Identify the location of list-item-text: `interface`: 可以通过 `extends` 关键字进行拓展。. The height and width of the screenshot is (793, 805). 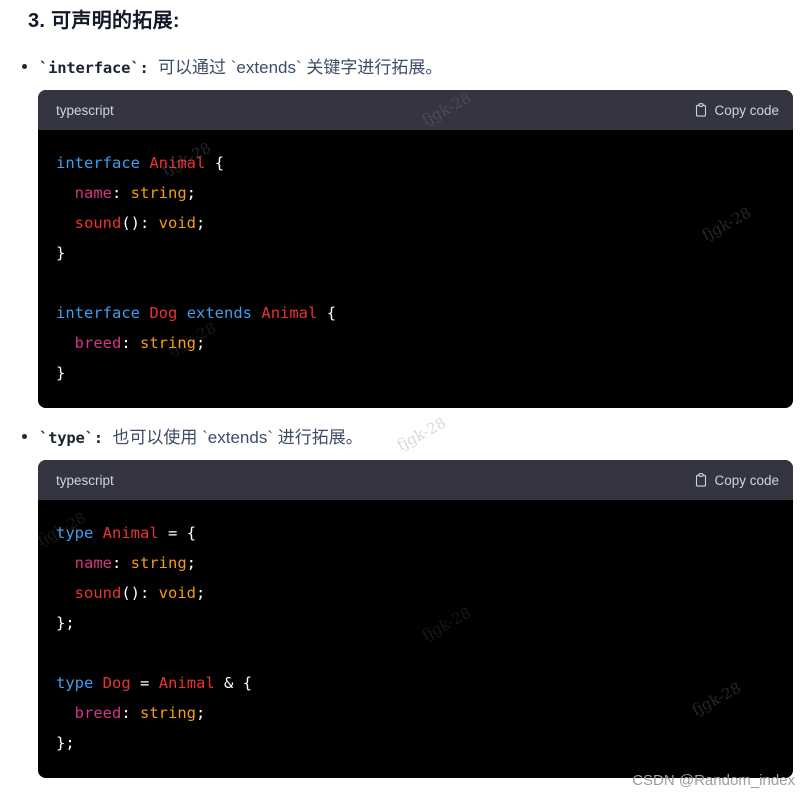
(240, 68).